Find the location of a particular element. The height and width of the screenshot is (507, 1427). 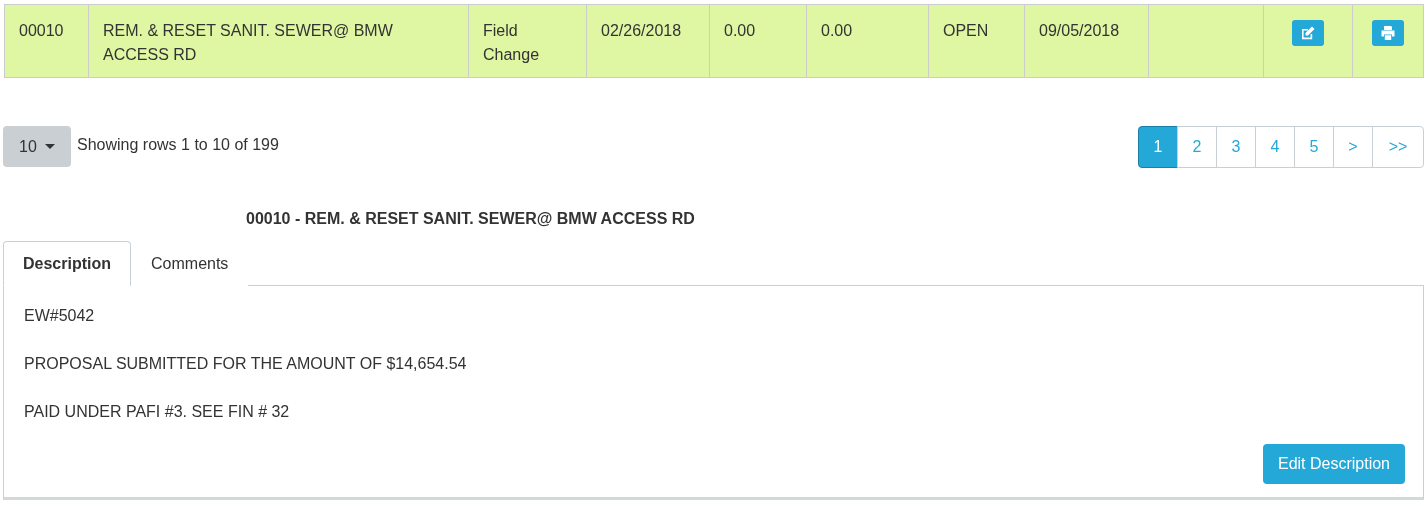

page-link: >> is located at coordinates (1398, 147).